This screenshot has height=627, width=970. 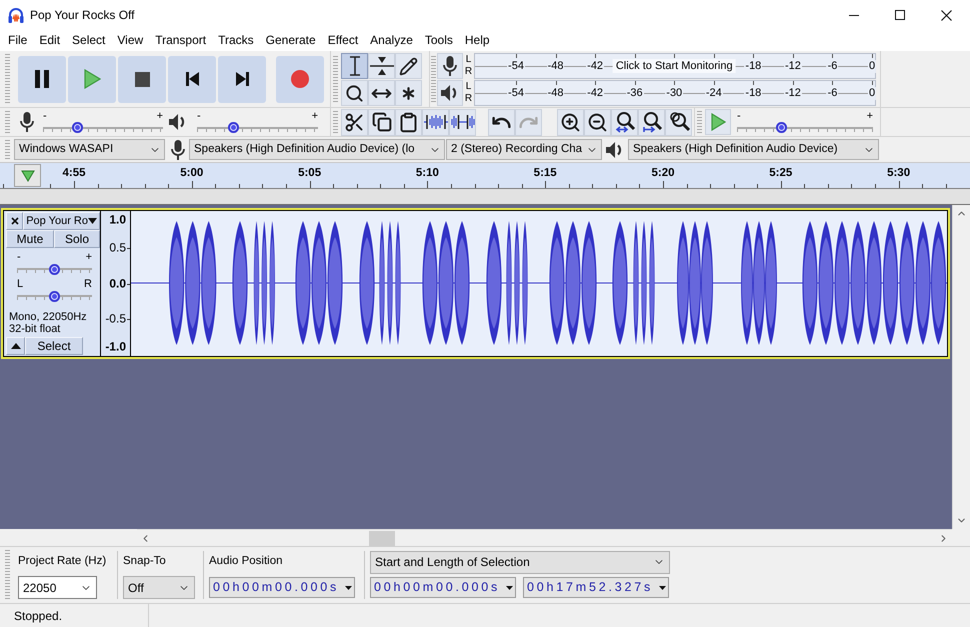 I want to click on window-title: Pop Your Rocks Off, so click(x=82, y=15).